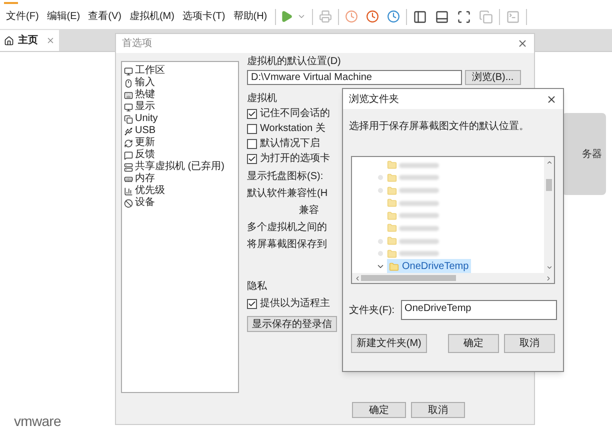 The width and height of the screenshot is (612, 433). What do you see at coordinates (420, 17) in the screenshot?
I see `sidebar-icon` at bounding box center [420, 17].